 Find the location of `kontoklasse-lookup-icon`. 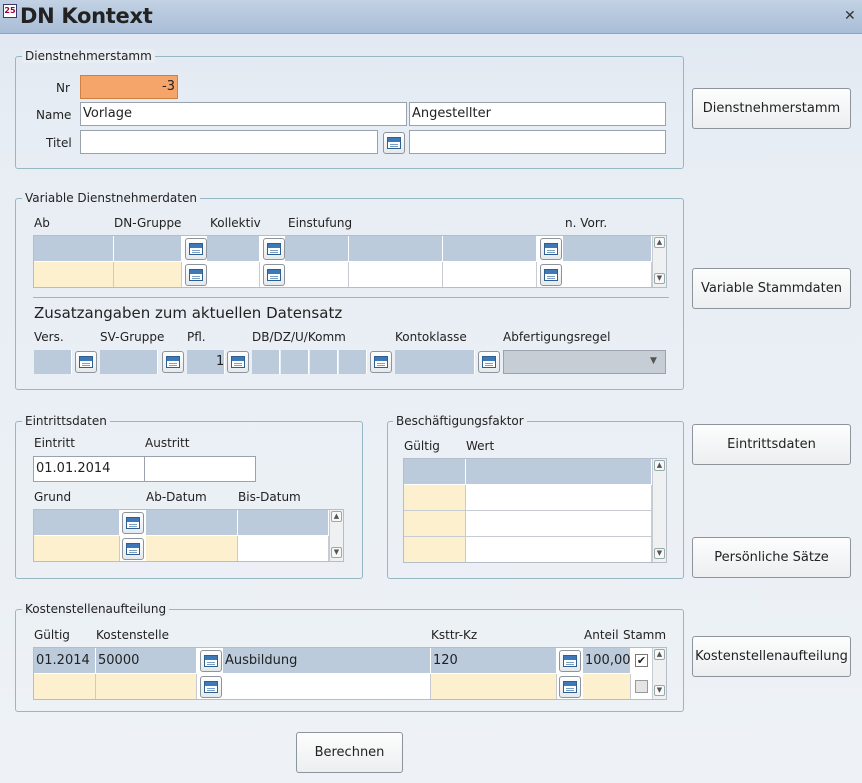

kontoklasse-lookup-icon is located at coordinates (489, 362).